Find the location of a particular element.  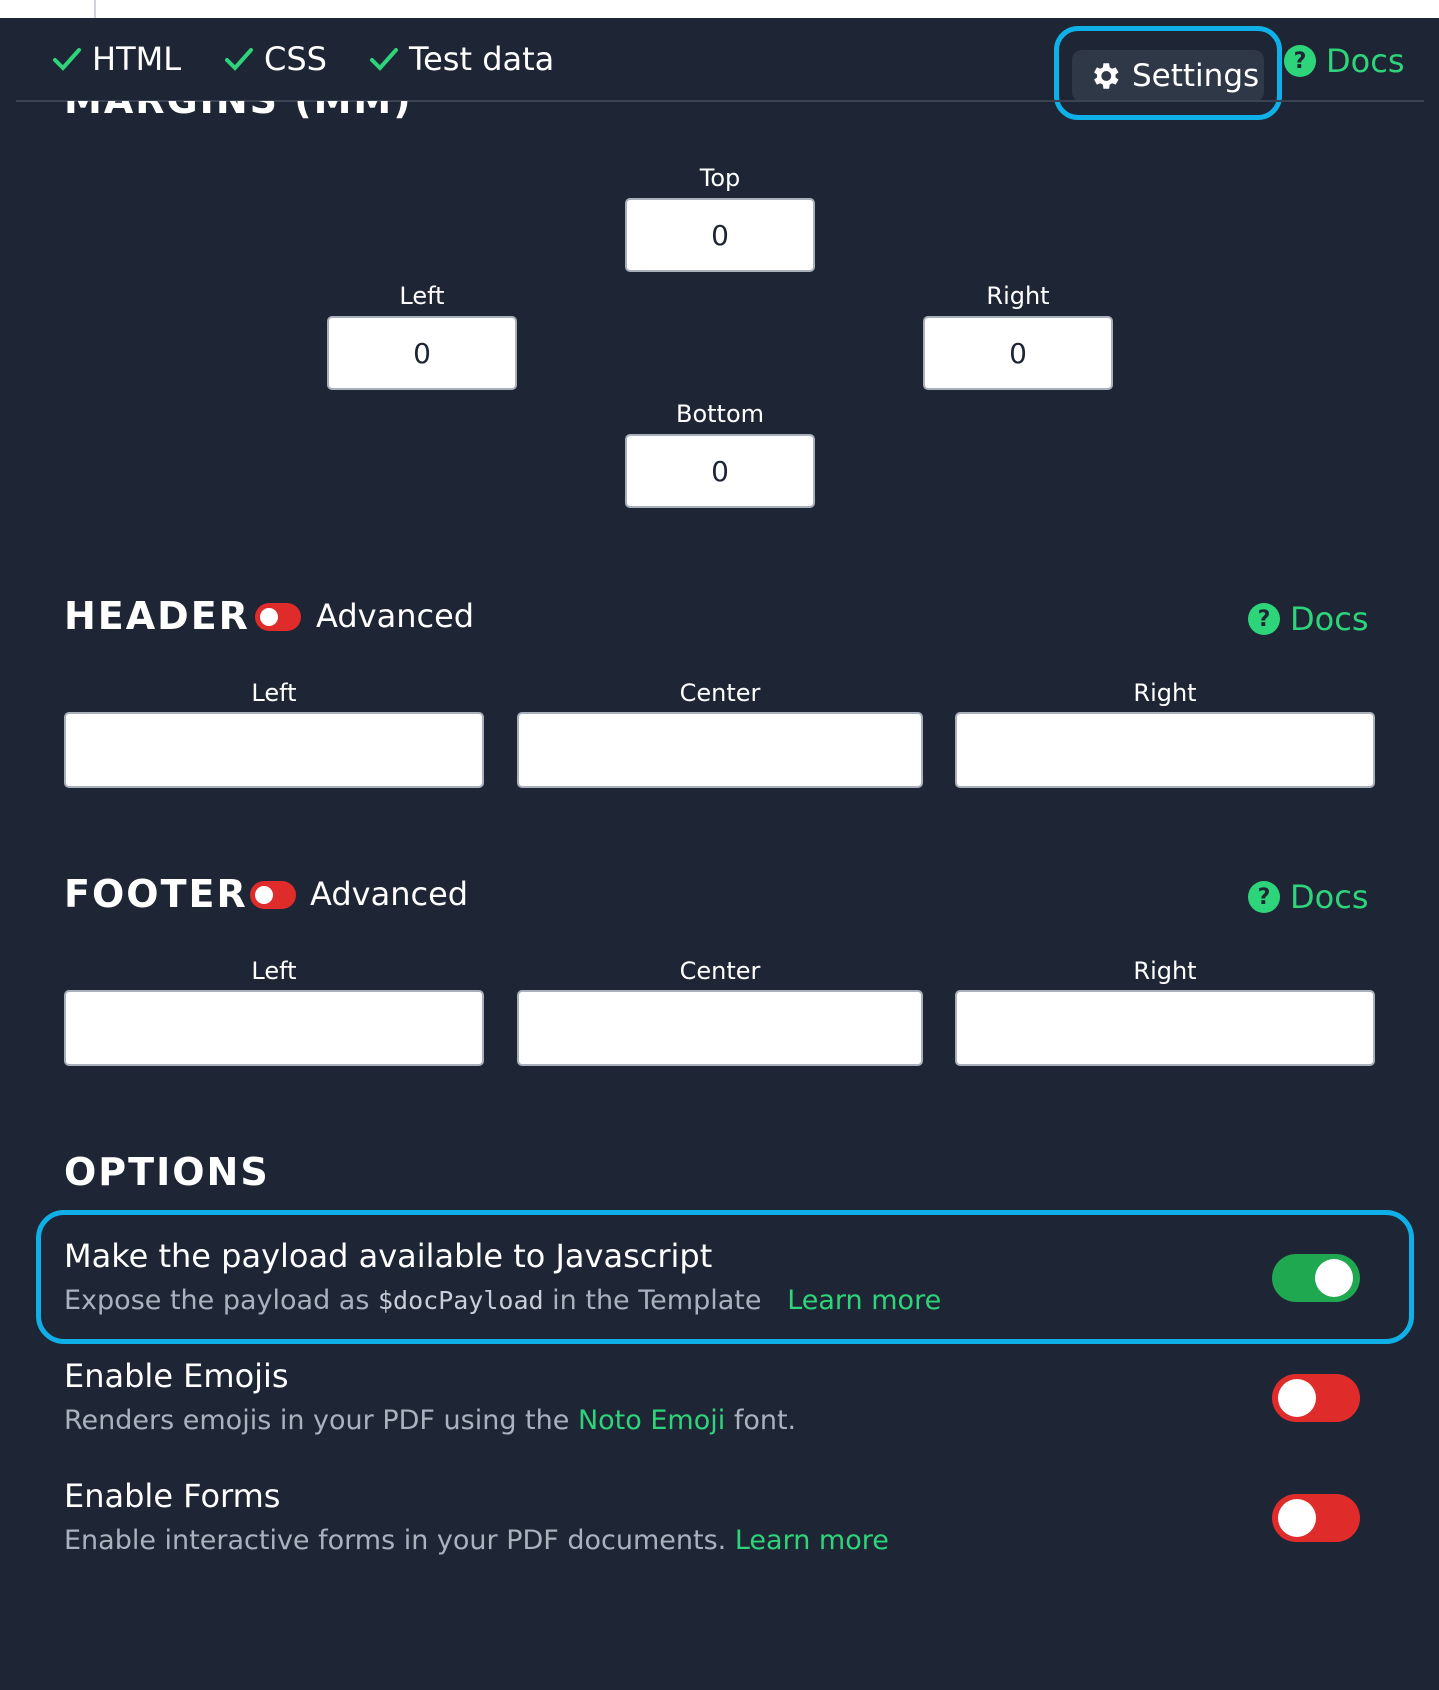

tab-css: CSS is located at coordinates (275, 59).